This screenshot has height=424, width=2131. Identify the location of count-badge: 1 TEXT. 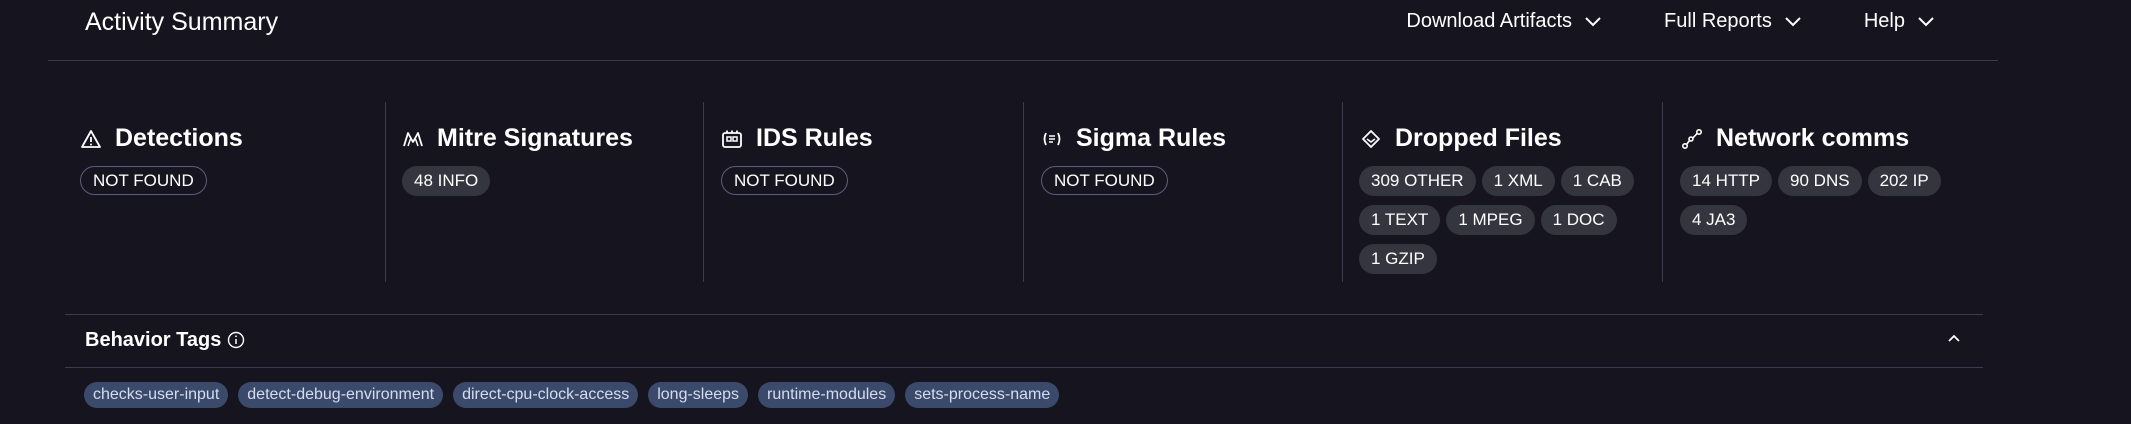
(1400, 220).